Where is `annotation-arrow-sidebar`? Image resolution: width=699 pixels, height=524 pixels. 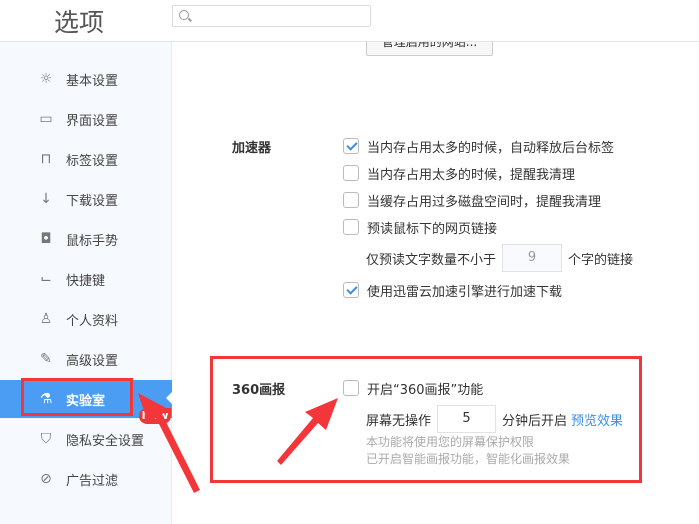
annotation-arrow-sidebar is located at coordinates (169, 443).